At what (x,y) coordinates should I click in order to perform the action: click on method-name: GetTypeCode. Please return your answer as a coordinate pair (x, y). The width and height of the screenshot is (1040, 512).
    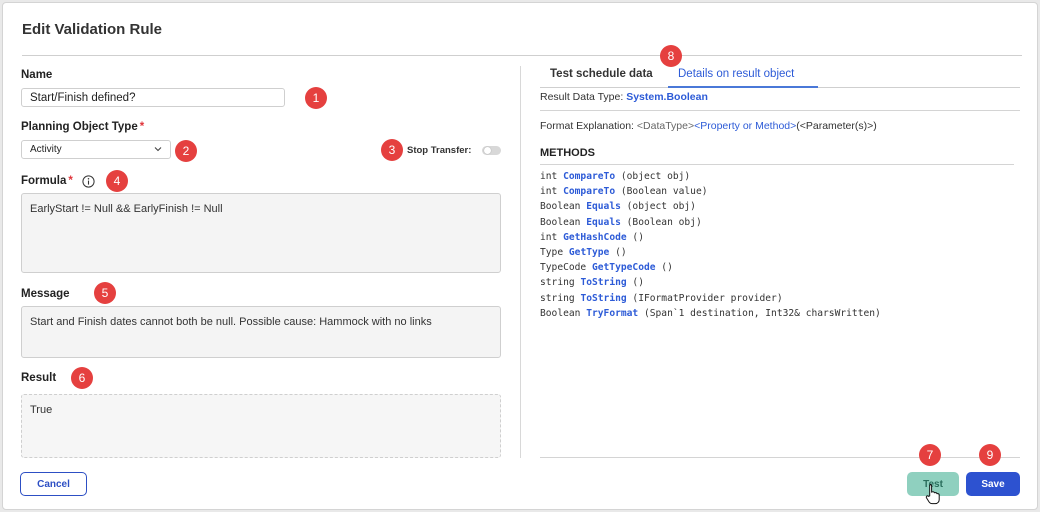
    Looking at the image, I should click on (623, 268).